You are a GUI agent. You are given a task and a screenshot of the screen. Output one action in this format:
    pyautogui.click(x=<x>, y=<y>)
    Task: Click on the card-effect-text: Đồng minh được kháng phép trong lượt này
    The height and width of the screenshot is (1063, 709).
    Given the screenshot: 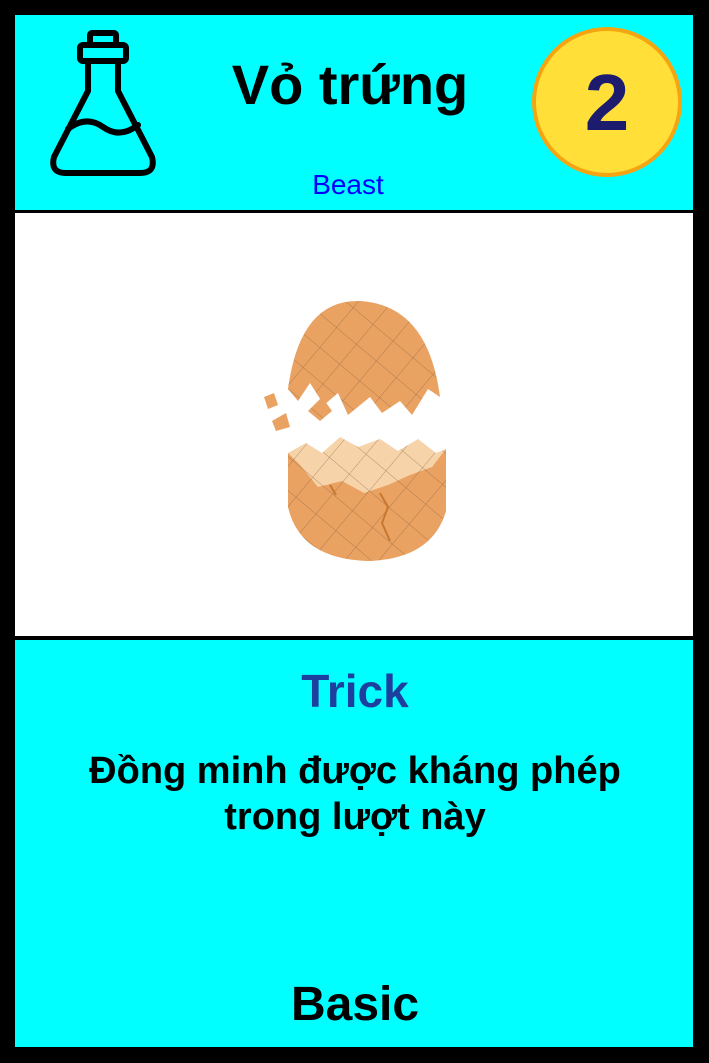 What is the action you would take?
    pyautogui.click(x=355, y=794)
    